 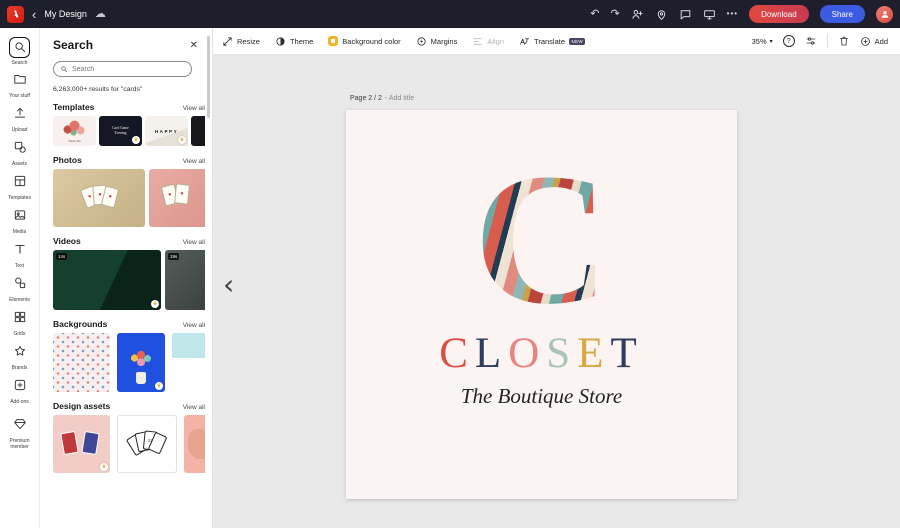 I want to click on sidebar-item-media: Media, so click(x=20, y=221).